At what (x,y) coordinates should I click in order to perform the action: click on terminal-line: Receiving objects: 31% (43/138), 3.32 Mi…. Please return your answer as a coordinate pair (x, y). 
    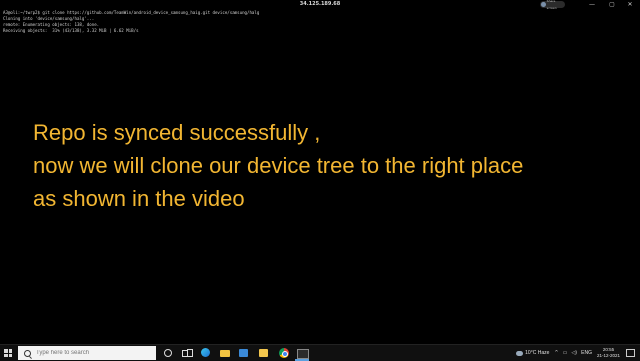
    Looking at the image, I should click on (71, 30).